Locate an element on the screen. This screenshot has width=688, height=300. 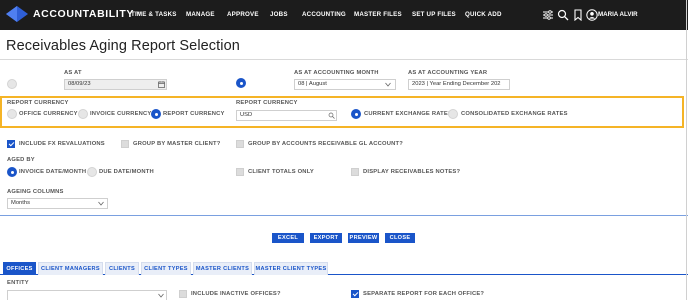
report-currency-input: USD is located at coordinates (286, 115).